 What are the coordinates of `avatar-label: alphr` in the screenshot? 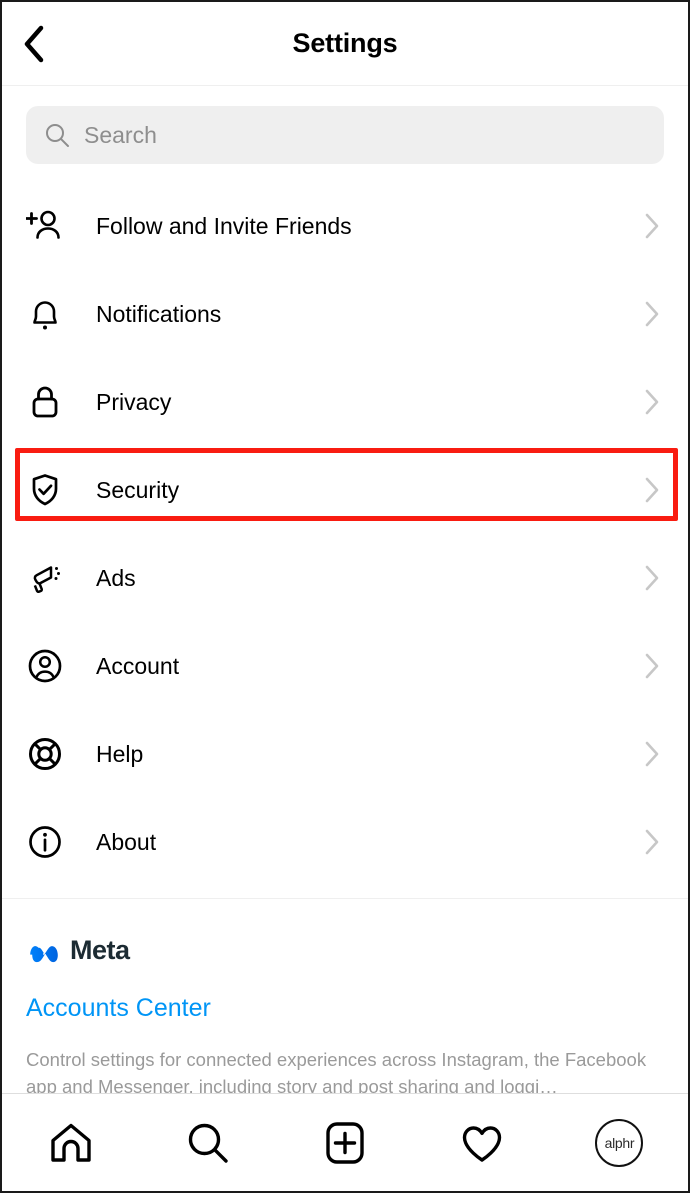 It's located at (619, 1142).